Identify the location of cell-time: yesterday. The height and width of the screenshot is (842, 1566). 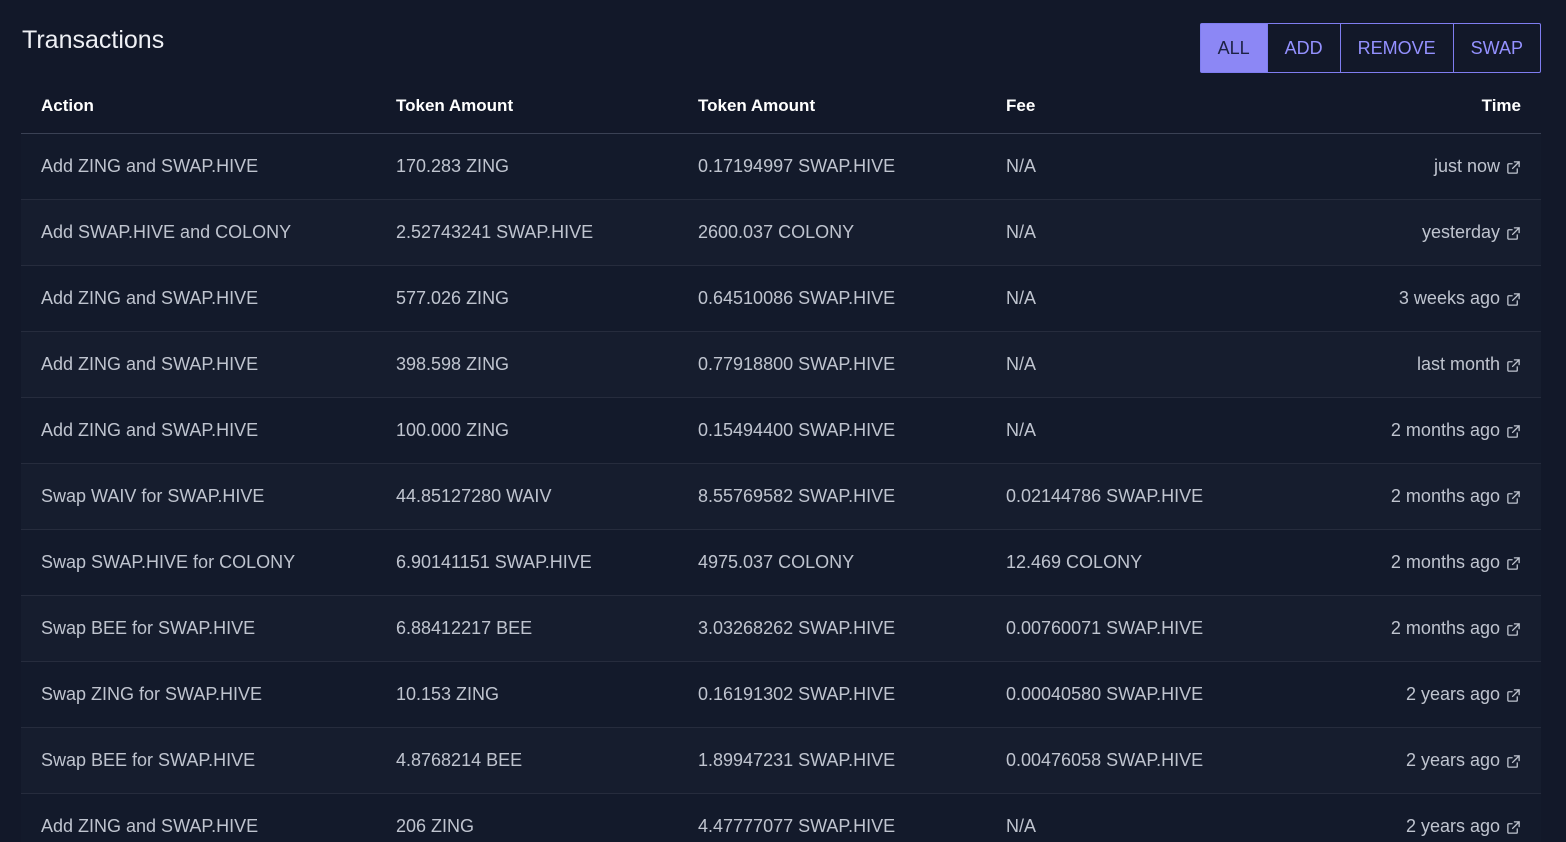
(1423, 232).